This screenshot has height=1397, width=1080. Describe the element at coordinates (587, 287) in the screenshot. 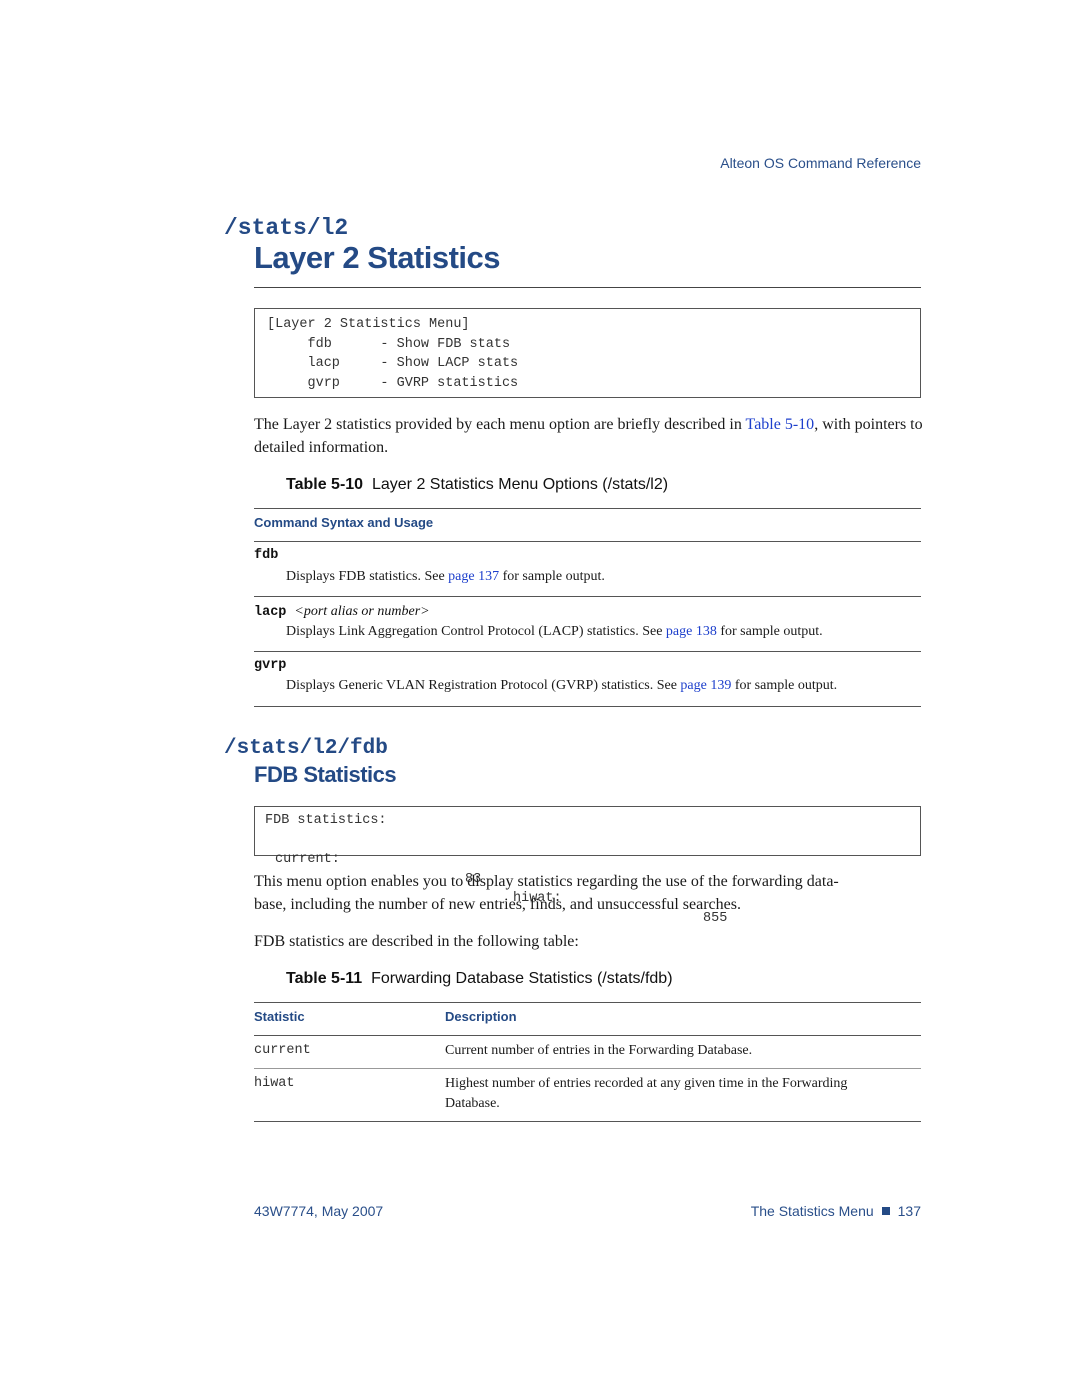

I see `heading-divider` at that location.